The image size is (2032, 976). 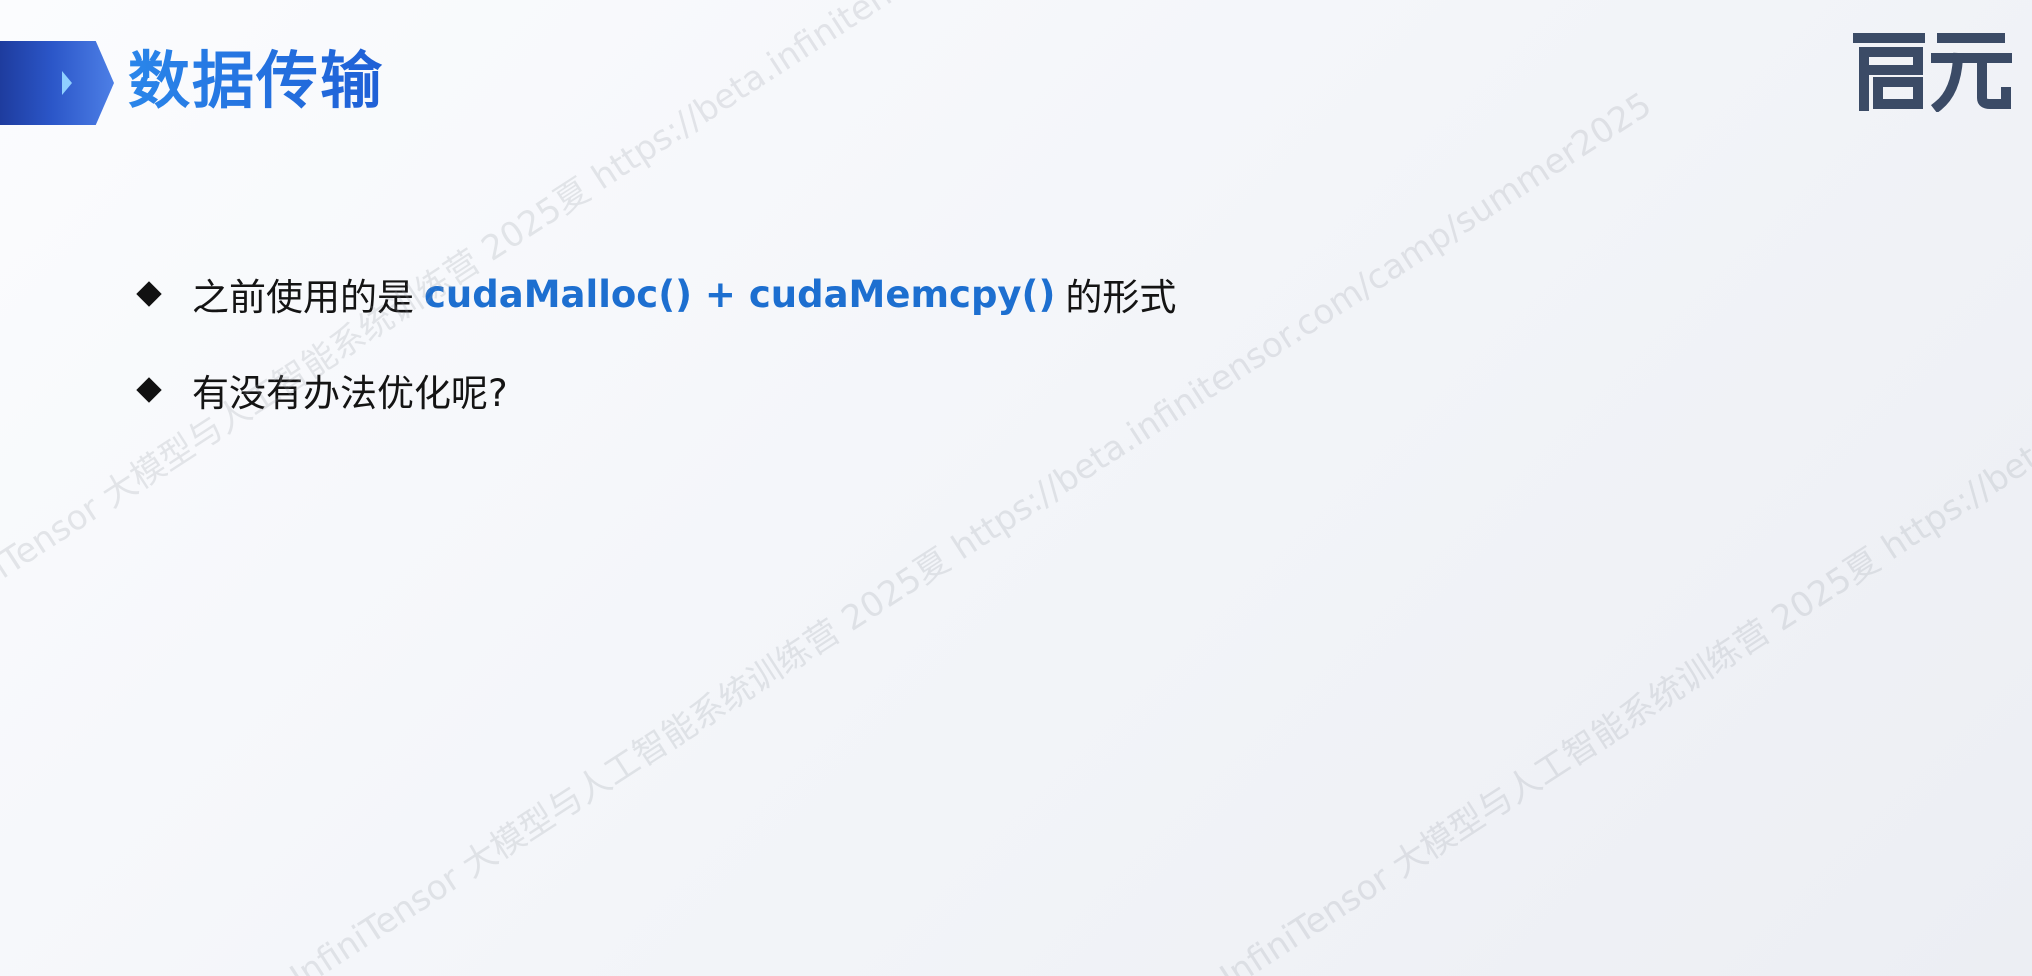 I want to click on code-snippet: cudaMalloc() + cudaMemcpy(), so click(x=740, y=294).